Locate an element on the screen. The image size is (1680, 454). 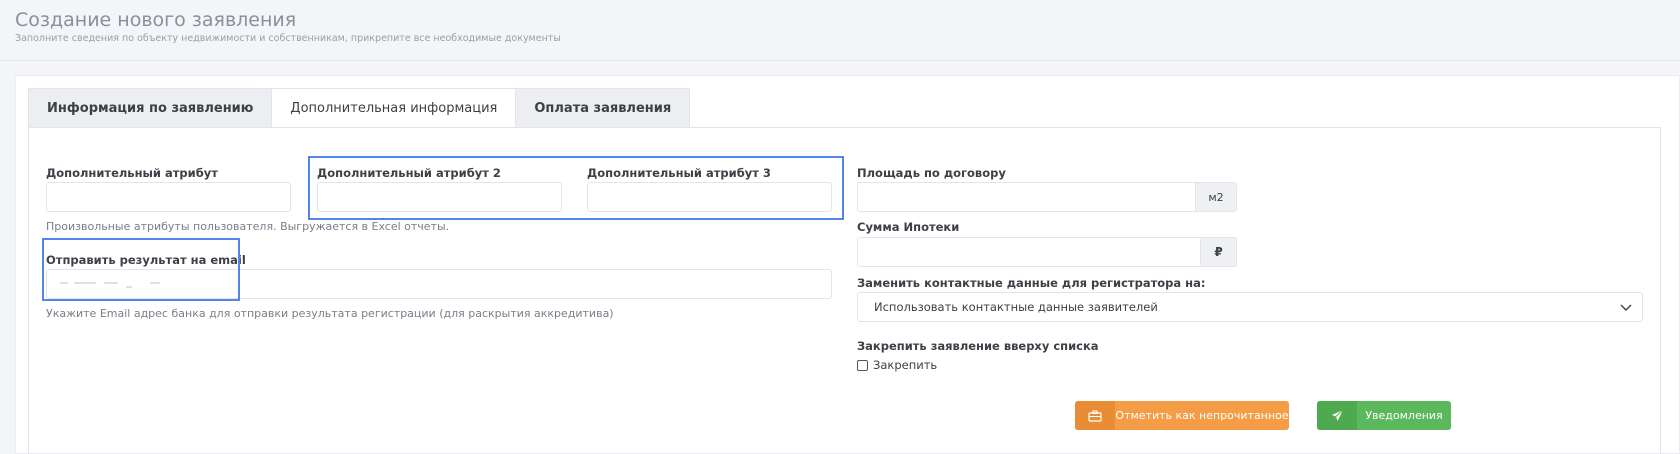
mortgage-input is located at coordinates (1029, 252).